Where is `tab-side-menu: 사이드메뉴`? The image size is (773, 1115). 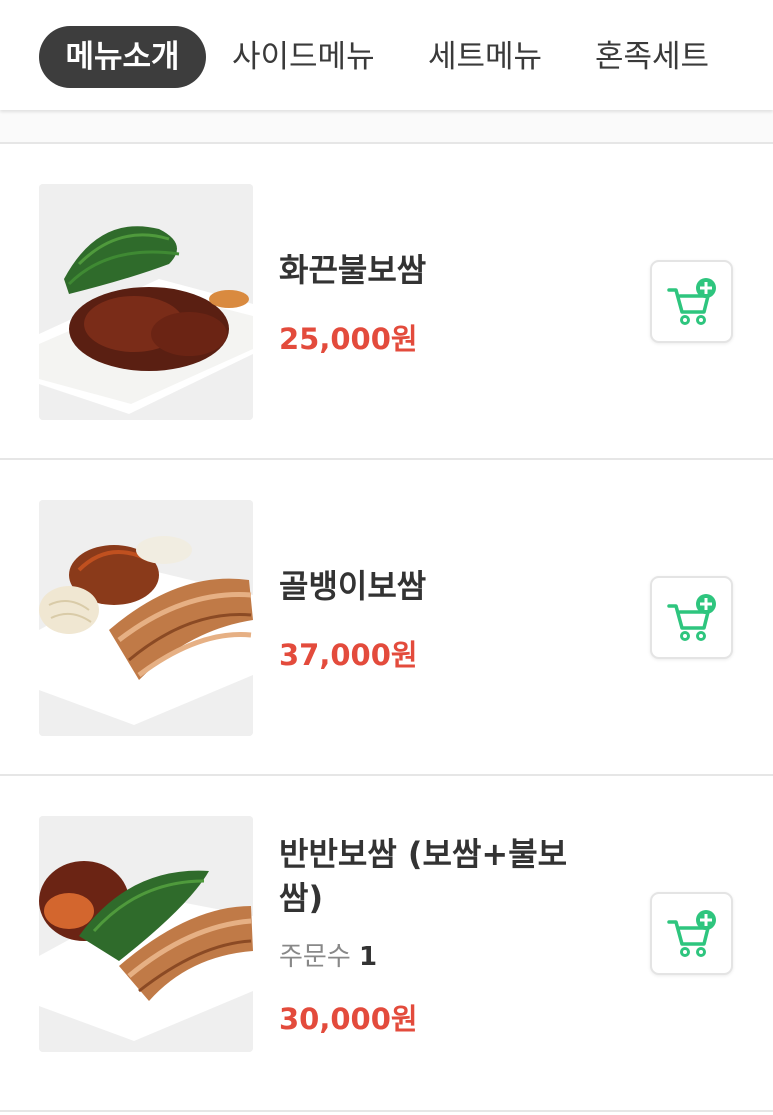
tab-side-menu: 사이드메뉴 is located at coordinates (303, 57).